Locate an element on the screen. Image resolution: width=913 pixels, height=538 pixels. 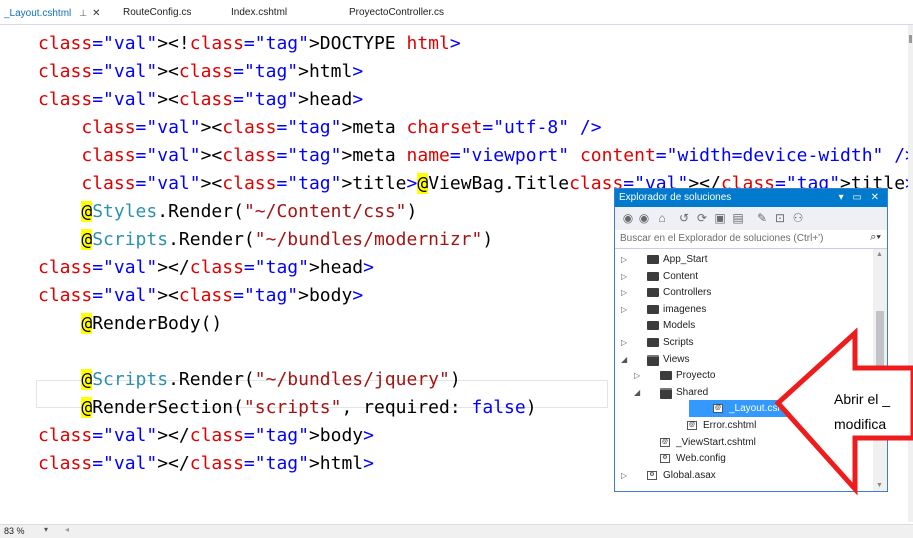
tree-item: ▷ Scripts is located at coordinates (744, 342).